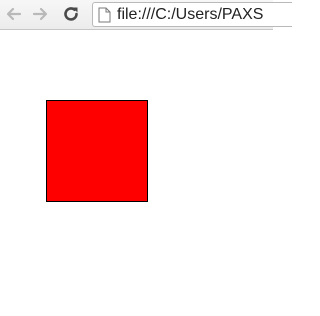  I want to click on arrow-right-icon, so click(40, 14).